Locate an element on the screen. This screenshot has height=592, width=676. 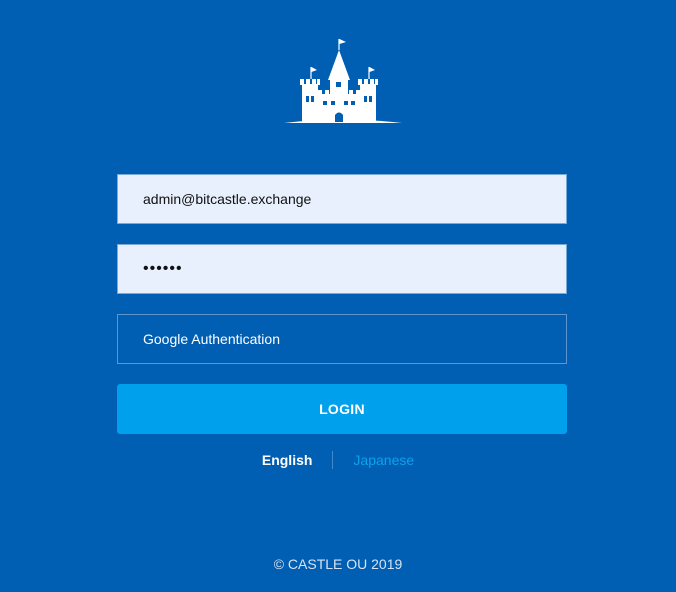
google-authentication-field is located at coordinates (342, 339).